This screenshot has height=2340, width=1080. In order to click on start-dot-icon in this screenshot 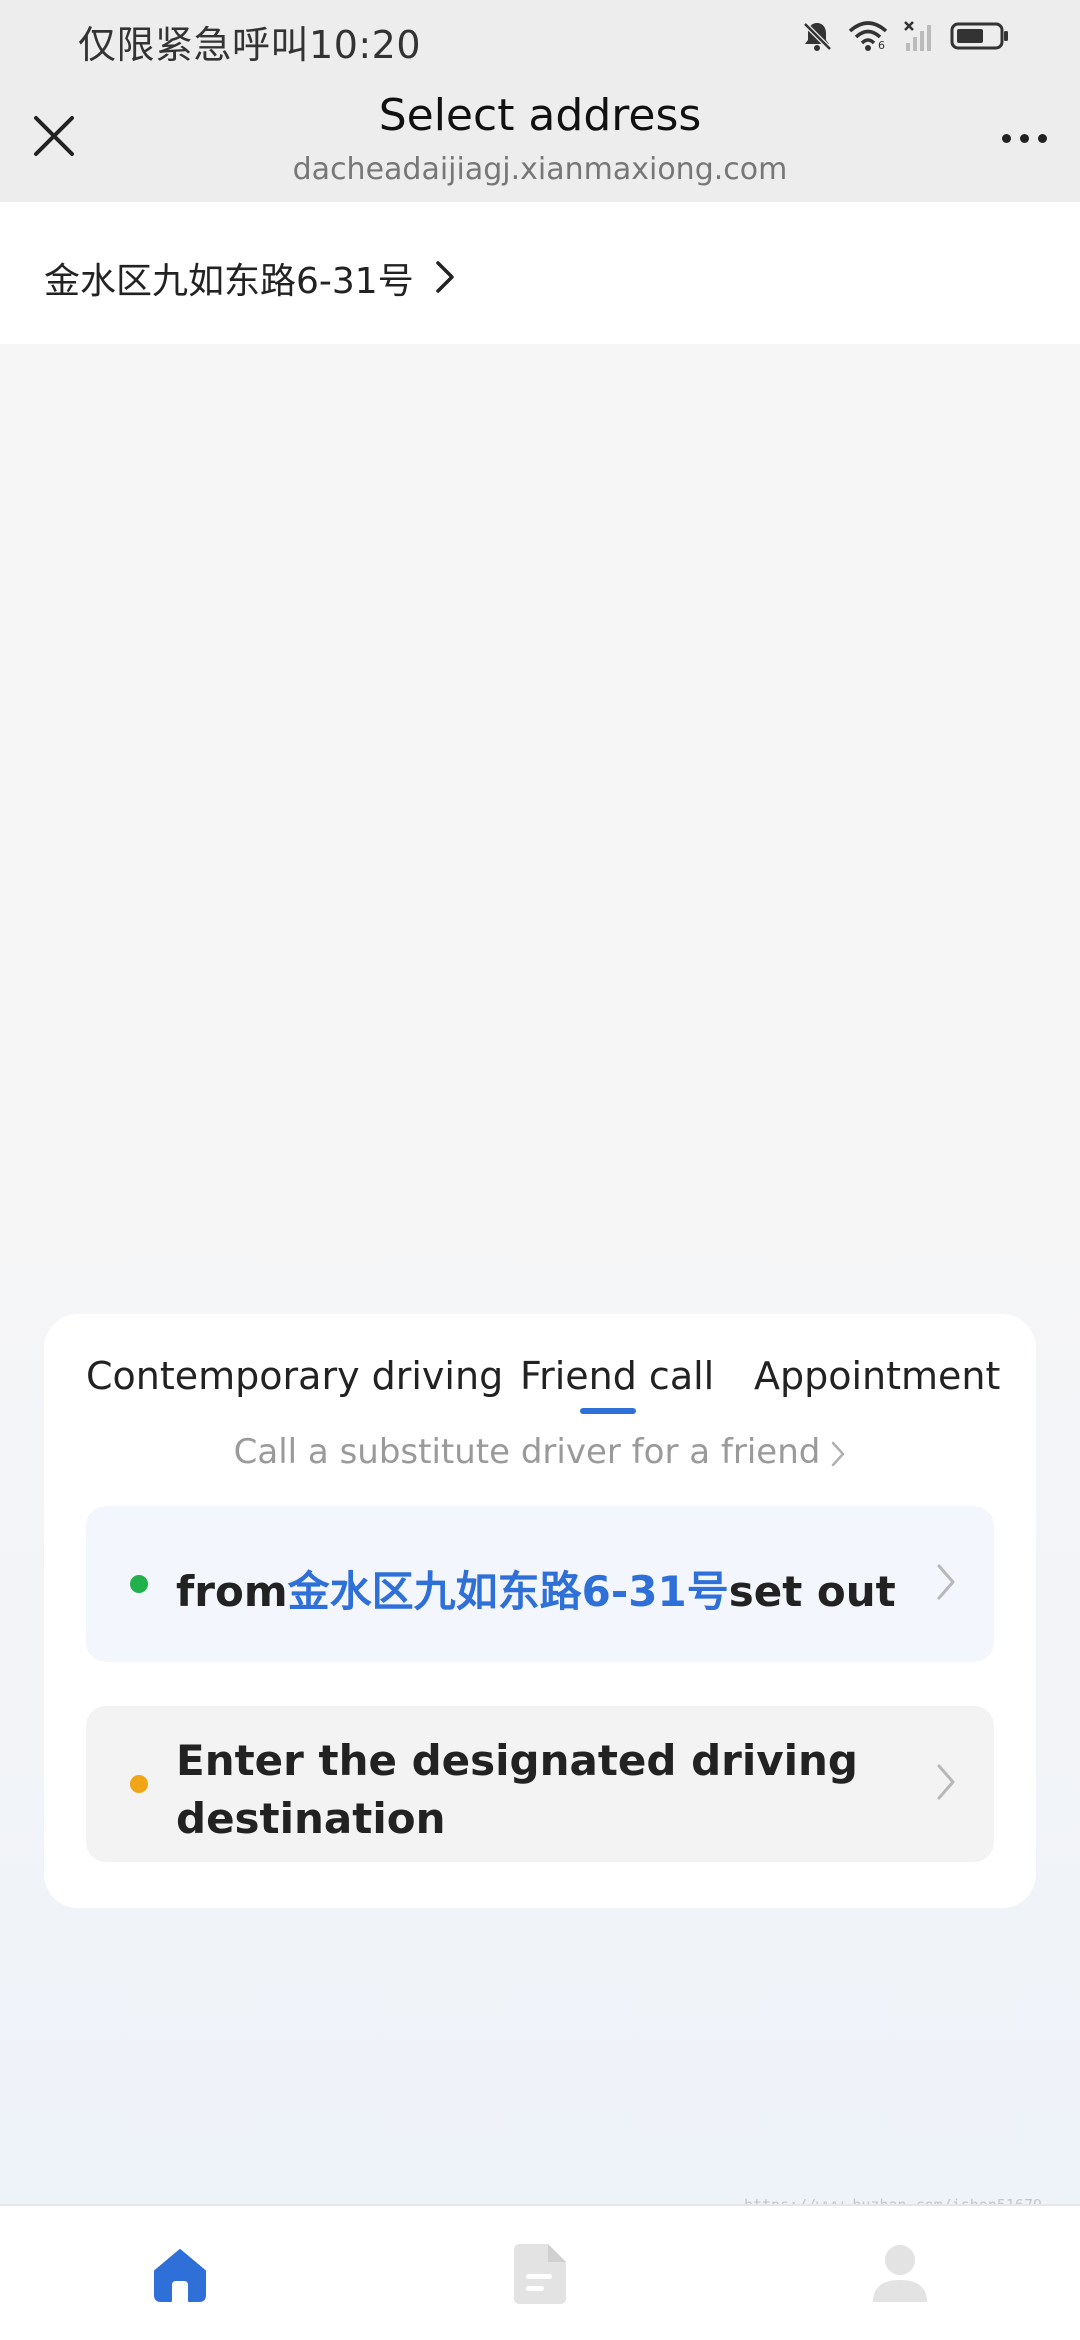, I will do `click(139, 1584)`.